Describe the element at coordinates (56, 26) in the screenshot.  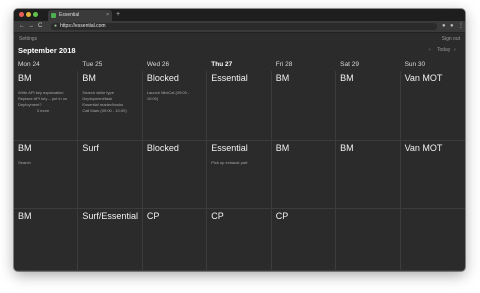
I see `lock-icon: ●` at that location.